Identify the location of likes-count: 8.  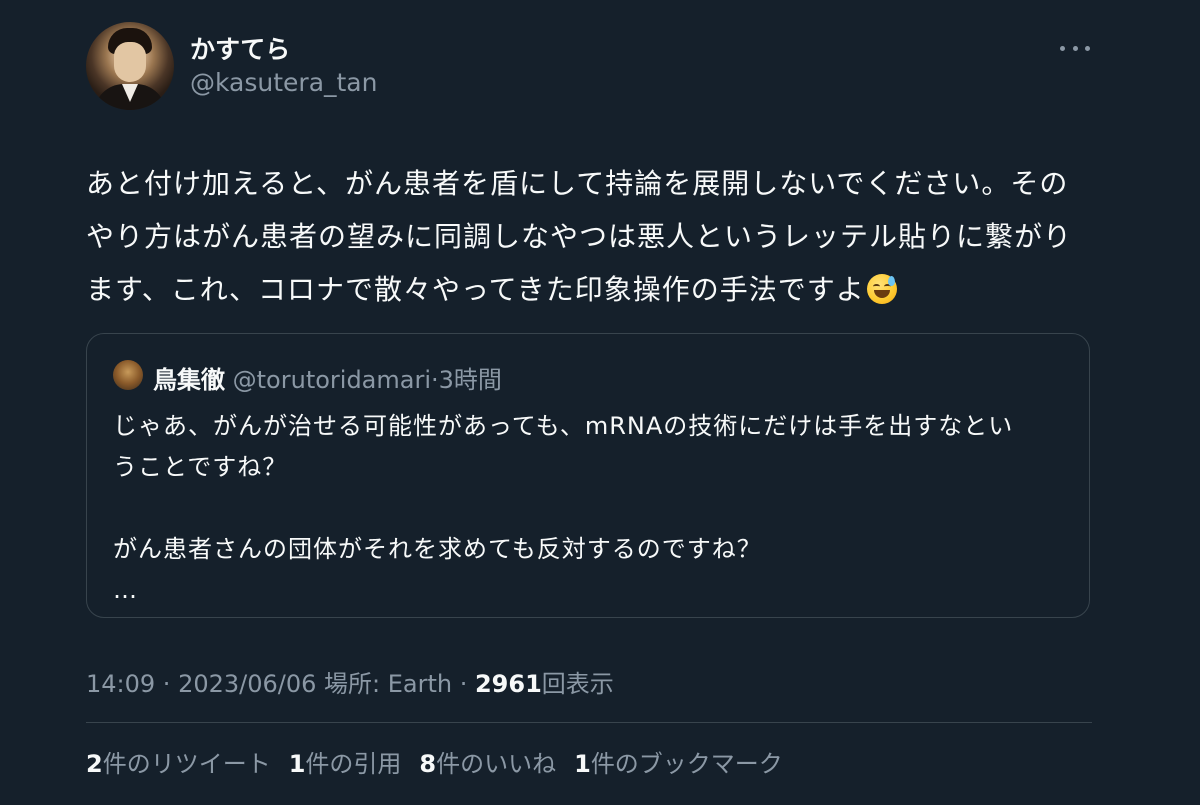
(428, 764).